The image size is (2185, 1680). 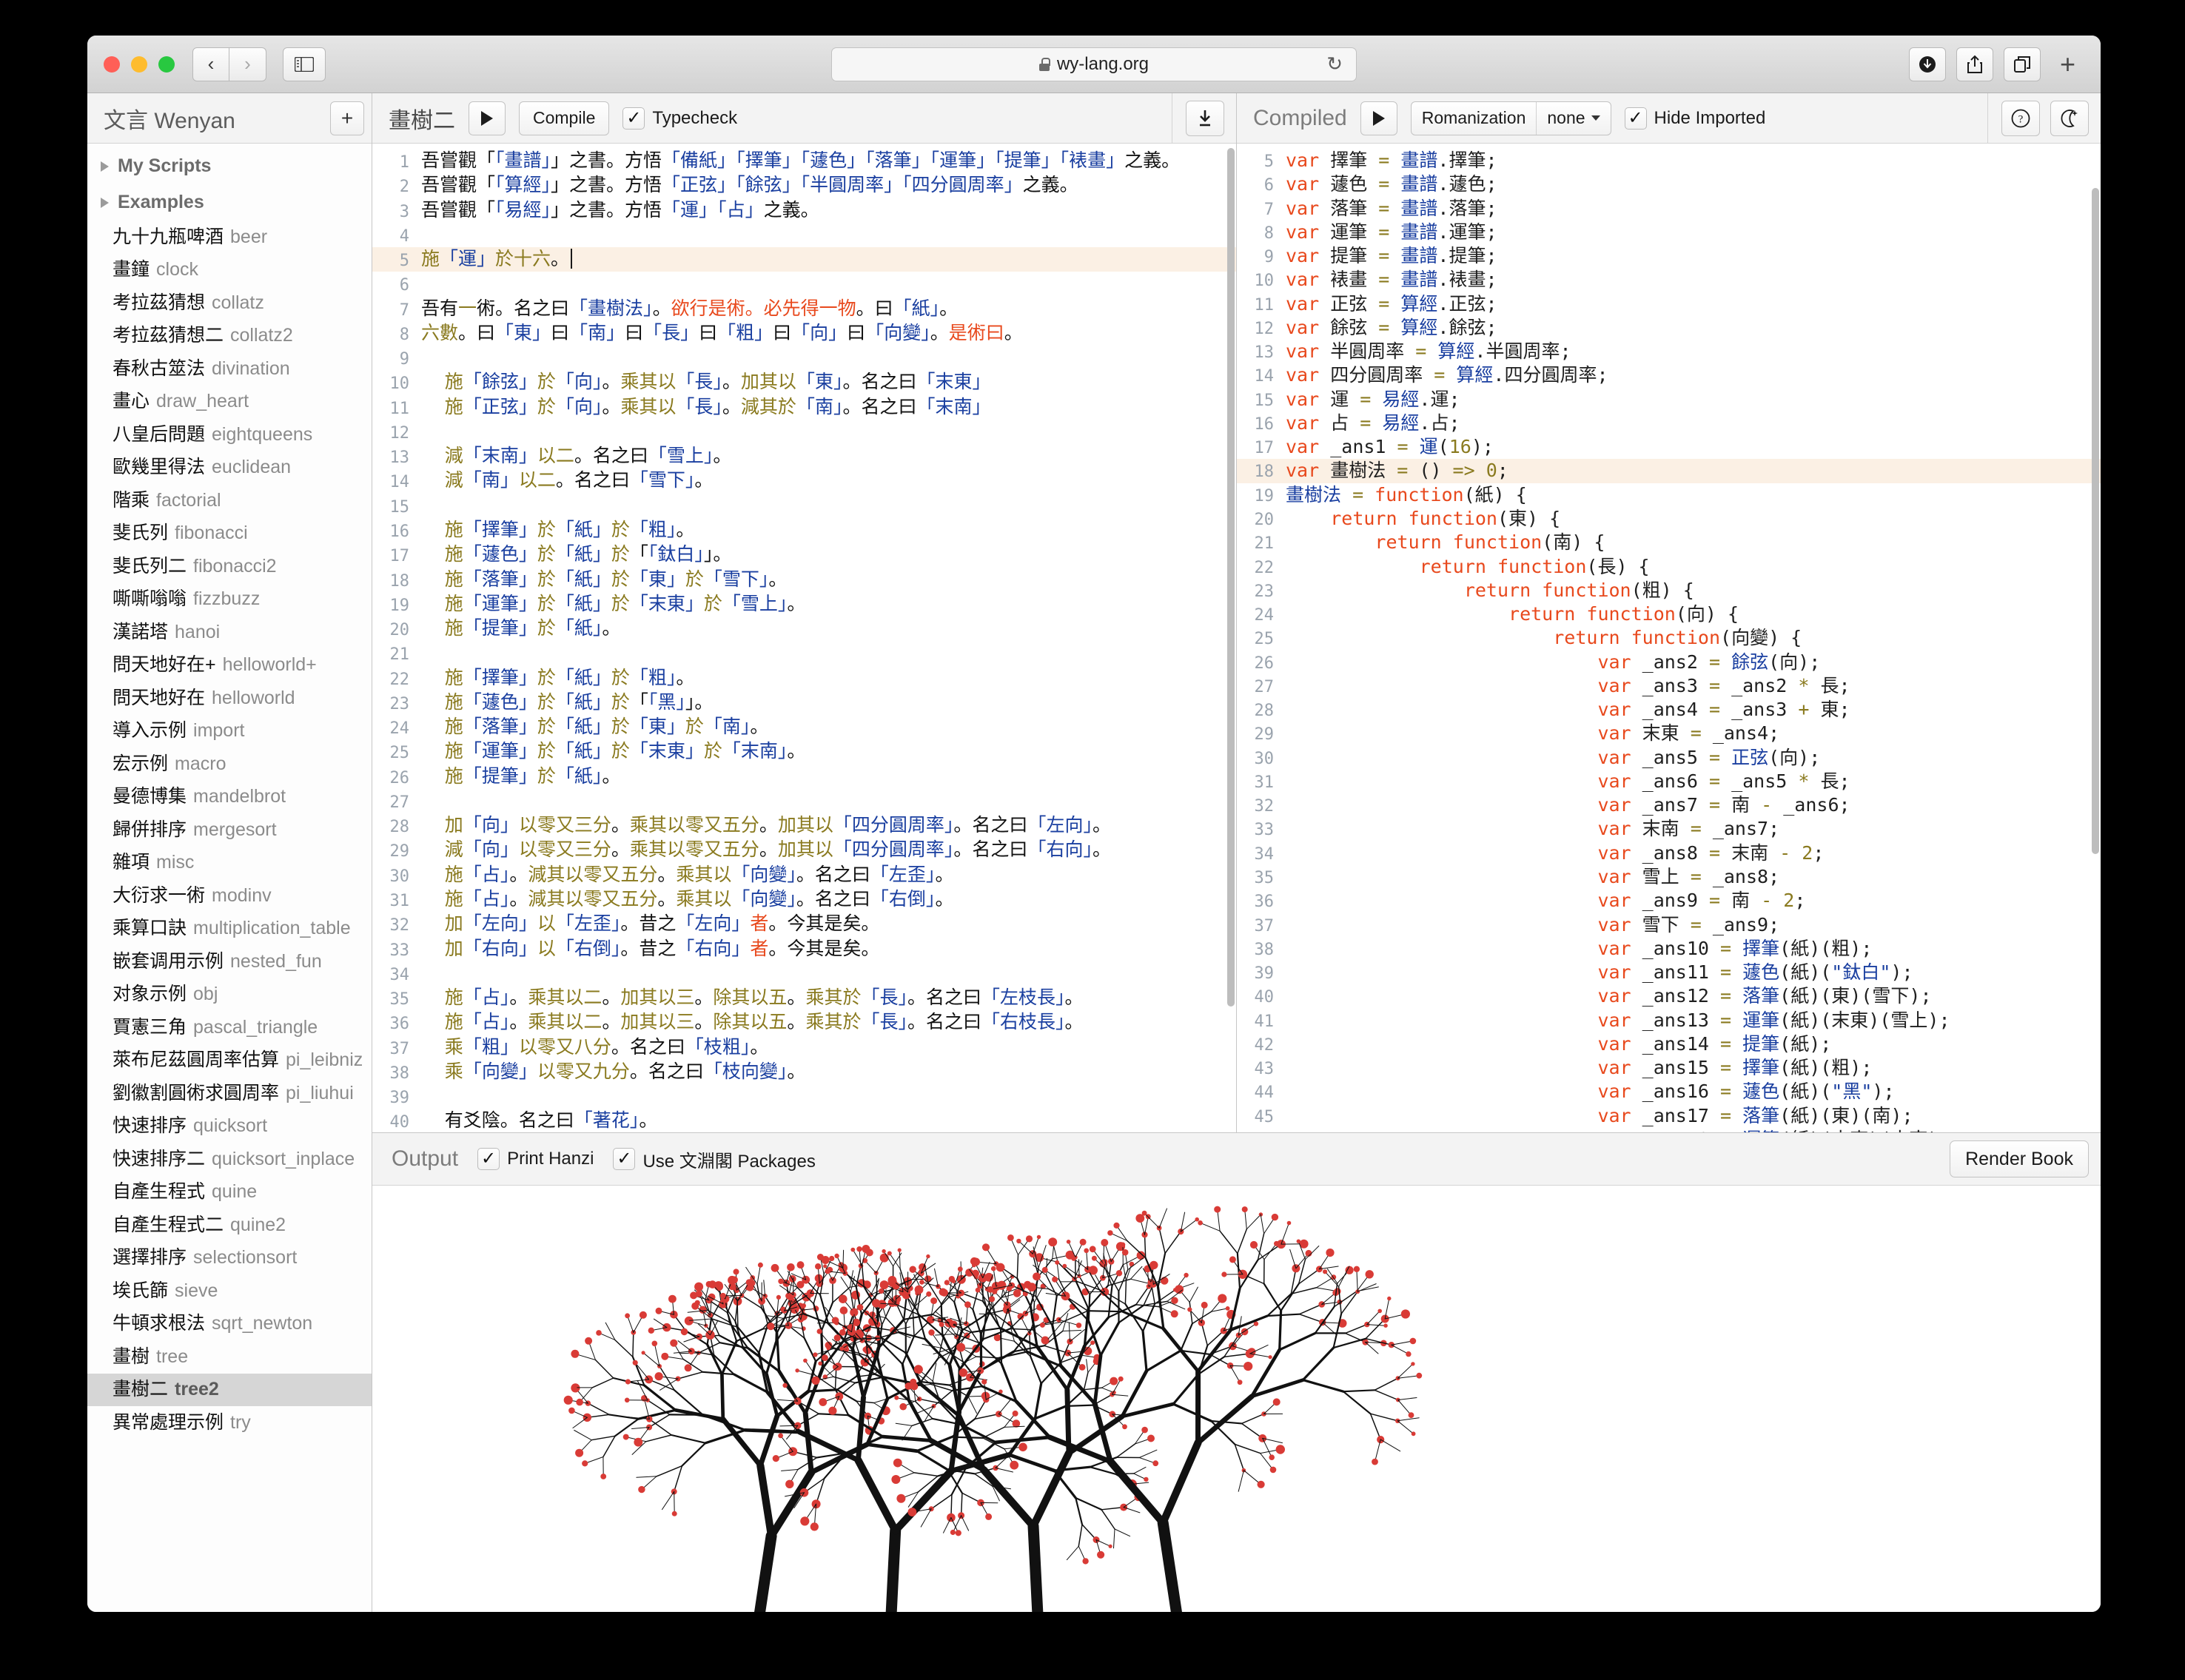 What do you see at coordinates (229, 1061) in the screenshot?
I see `sidebar-item-pi-leibniz: 萊布尼茲圓周率估算 pi_leibniz` at bounding box center [229, 1061].